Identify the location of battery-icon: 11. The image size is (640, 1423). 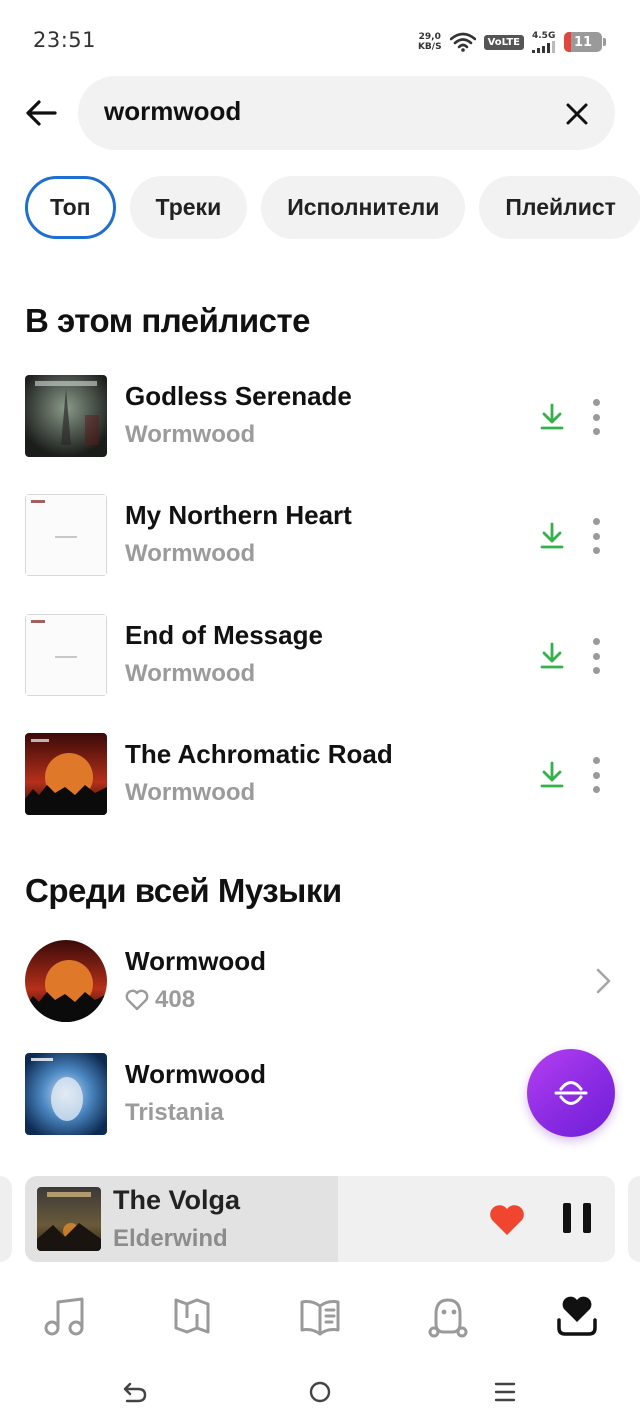
(585, 42).